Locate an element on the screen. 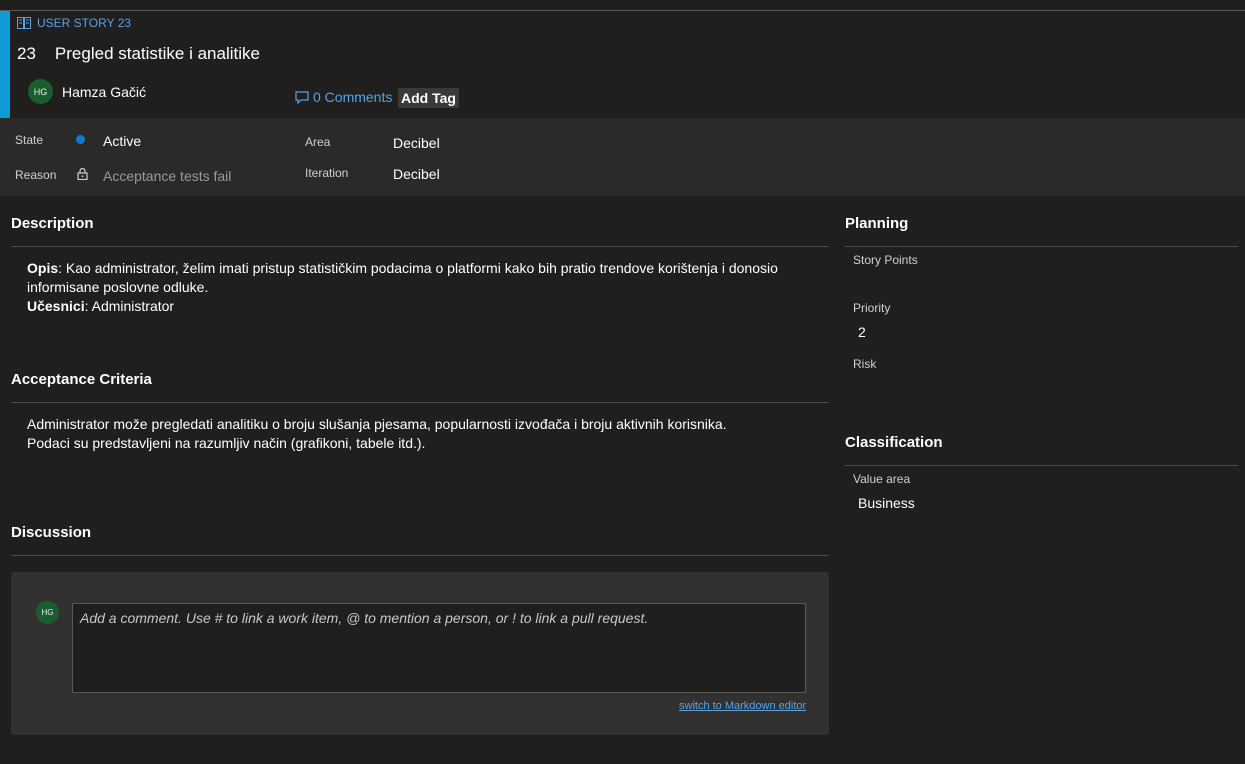 This screenshot has width=1245, height=764. discussion-title: Discussion is located at coordinates (51, 532).